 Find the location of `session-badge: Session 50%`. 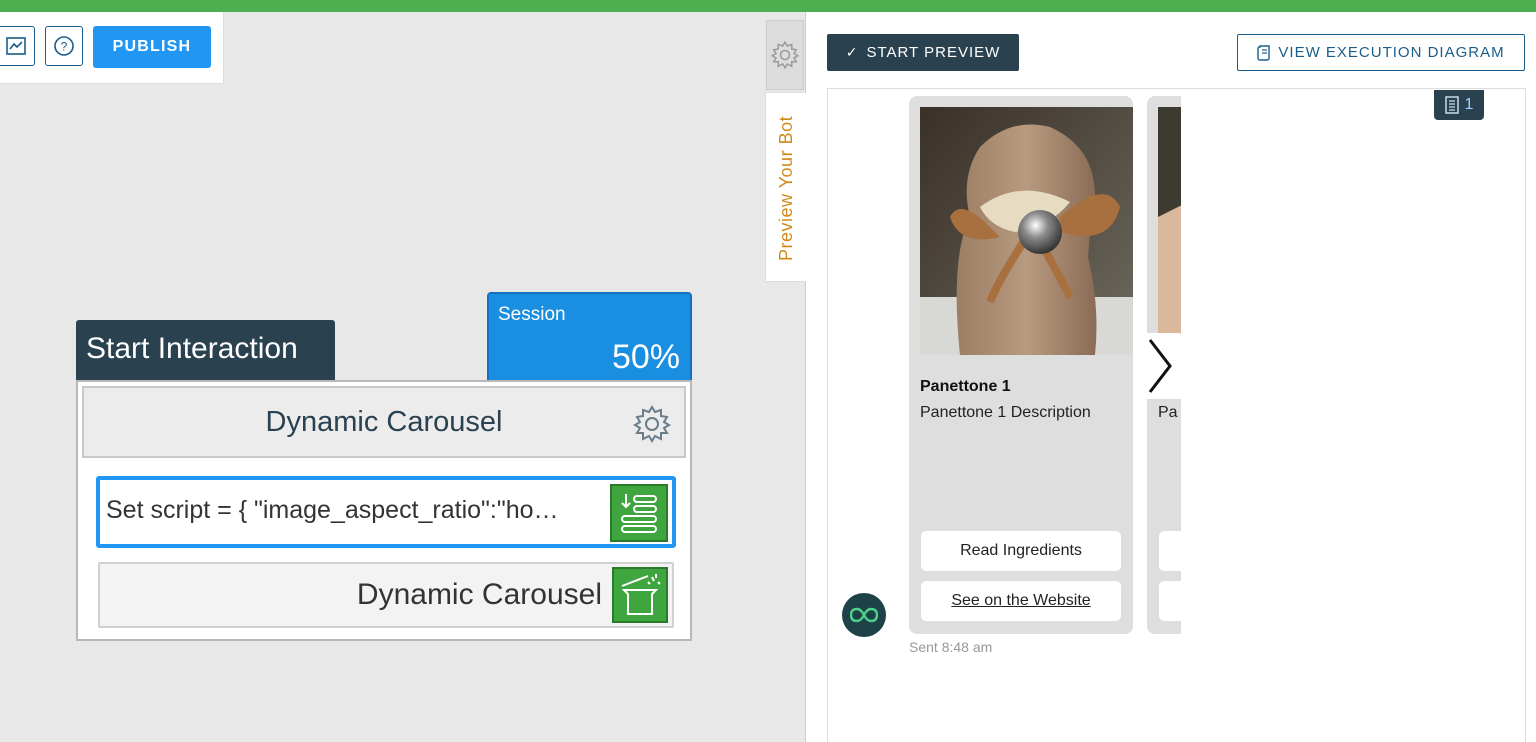

session-badge: Session 50% is located at coordinates (589, 337).